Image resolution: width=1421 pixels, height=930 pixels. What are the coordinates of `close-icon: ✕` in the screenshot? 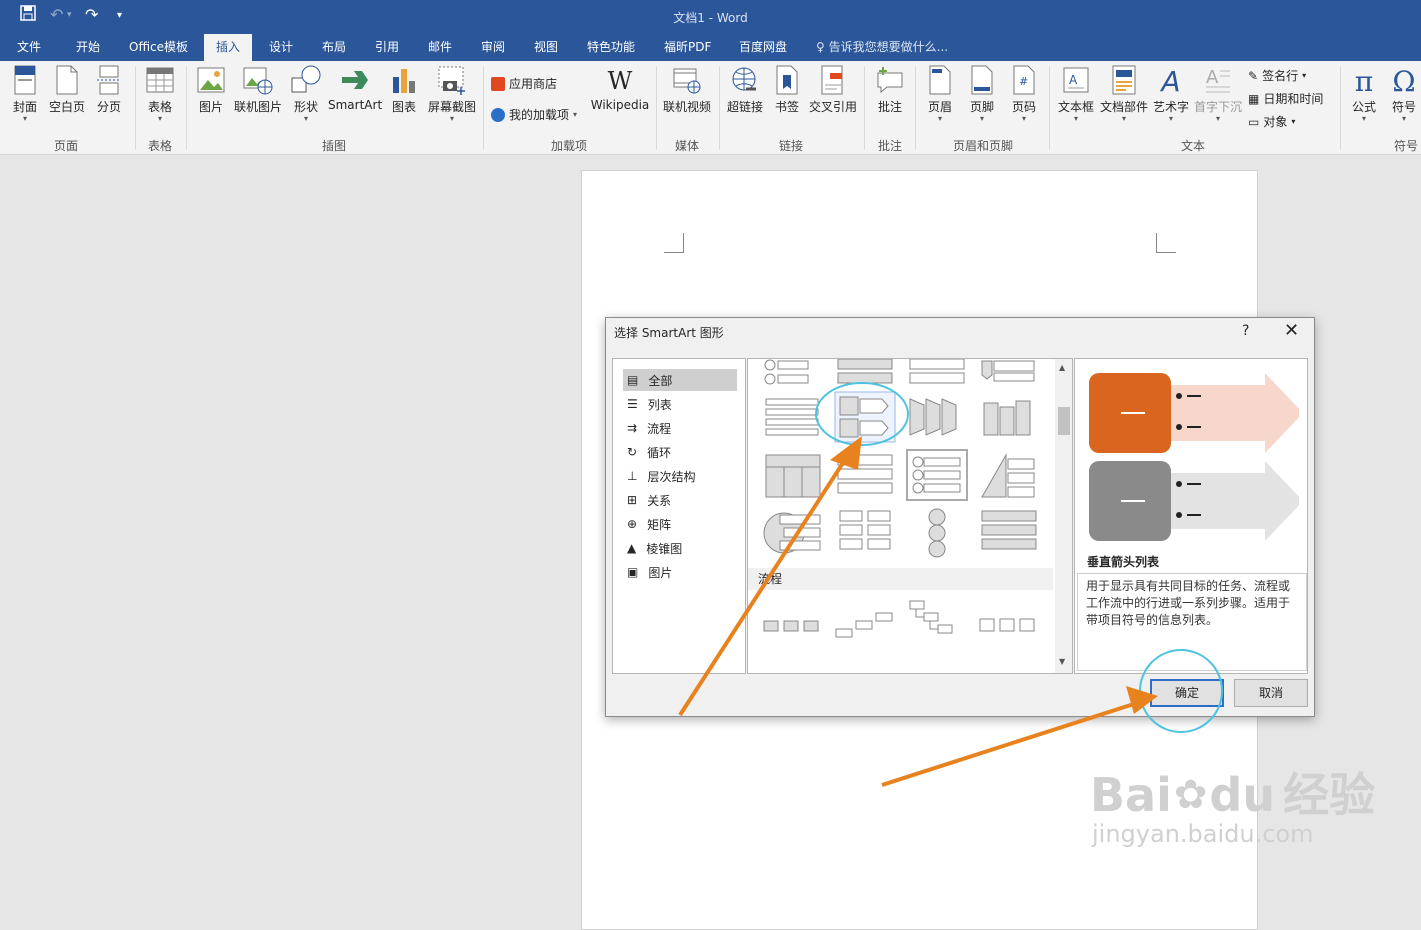 It's located at (1291, 330).